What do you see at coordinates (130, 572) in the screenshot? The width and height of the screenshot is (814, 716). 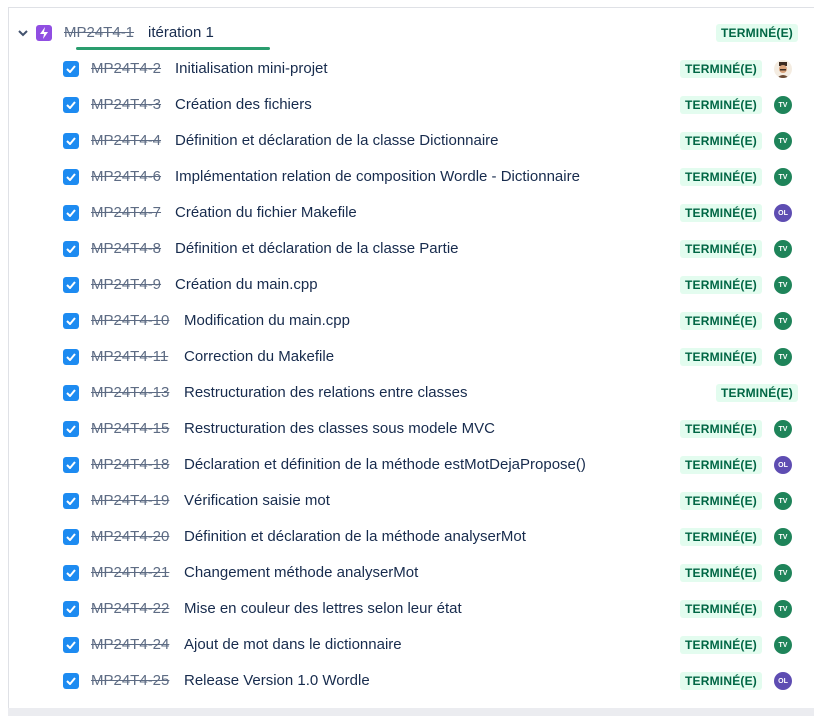 I see `issue-key: MP24T4-21` at bounding box center [130, 572].